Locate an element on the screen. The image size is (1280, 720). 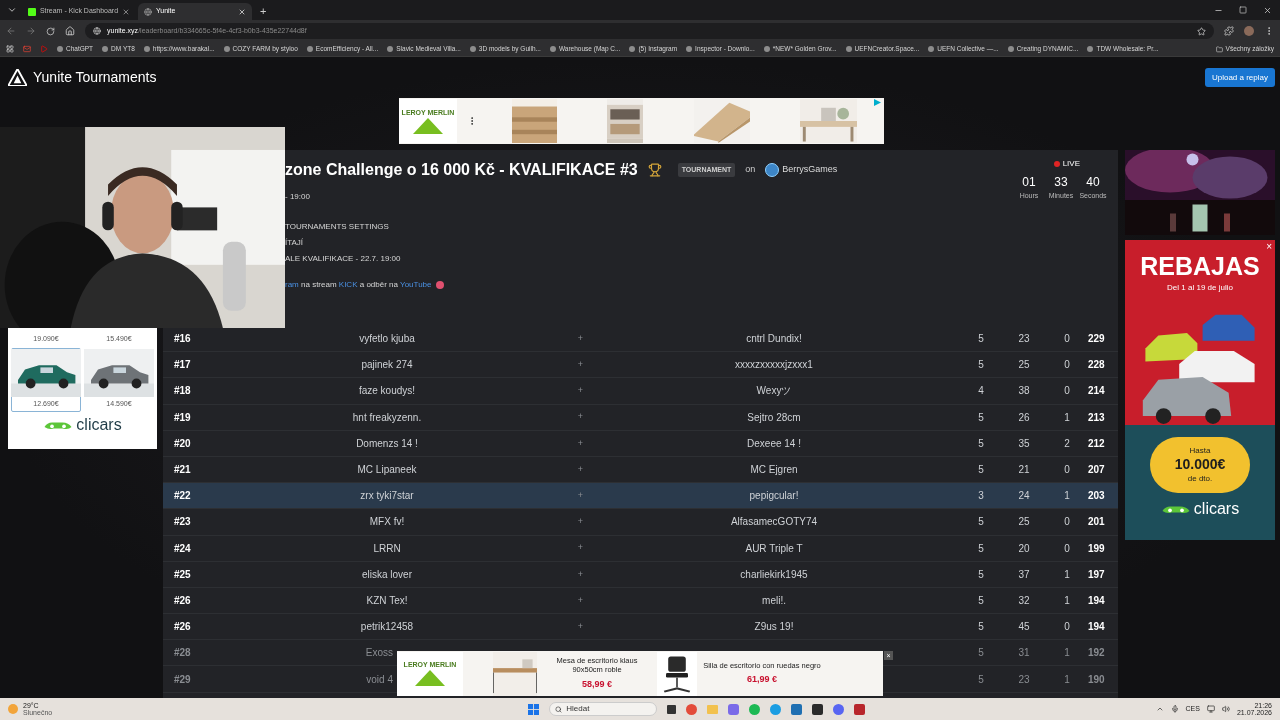
rank-cell-text: #18 is located at coordinates (182, 391).